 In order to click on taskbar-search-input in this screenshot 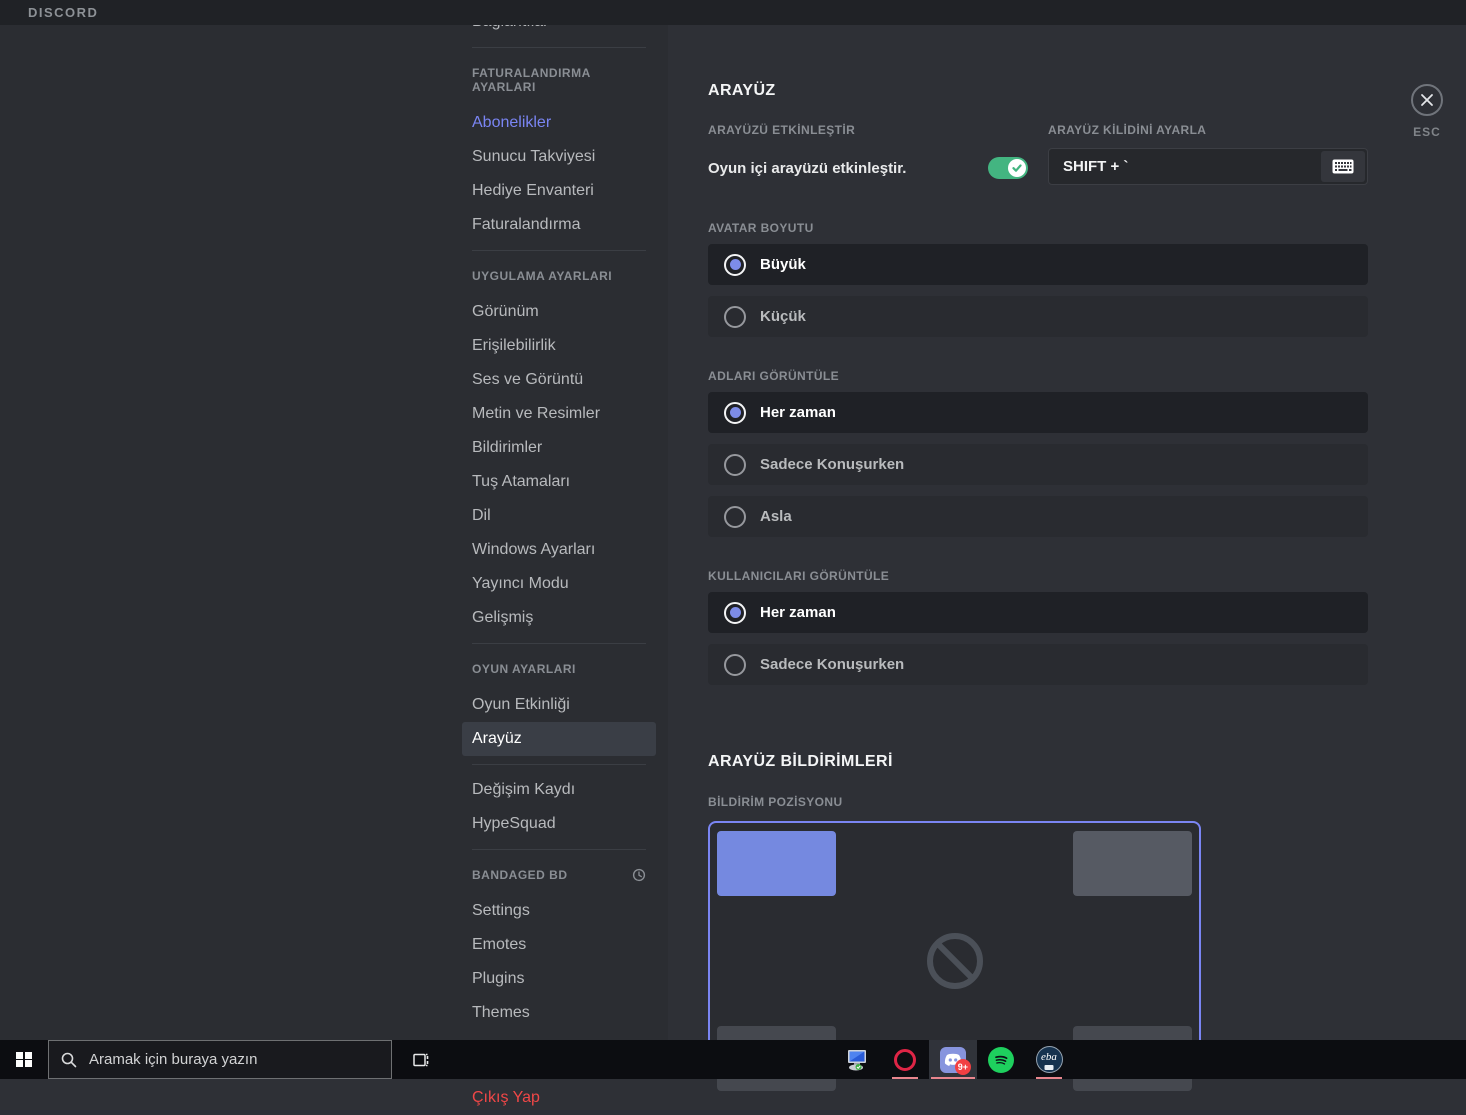, I will do `click(217, 1059)`.